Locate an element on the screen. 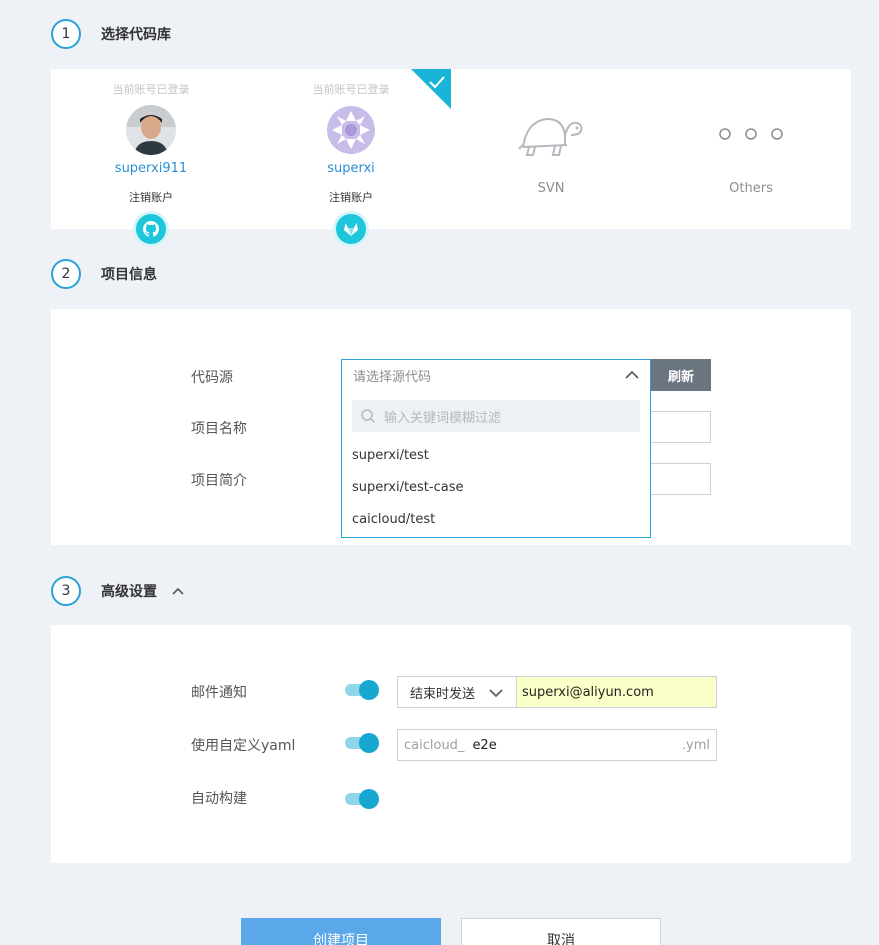  filter-input: 输入关键词模糊过滤 is located at coordinates (496, 416).